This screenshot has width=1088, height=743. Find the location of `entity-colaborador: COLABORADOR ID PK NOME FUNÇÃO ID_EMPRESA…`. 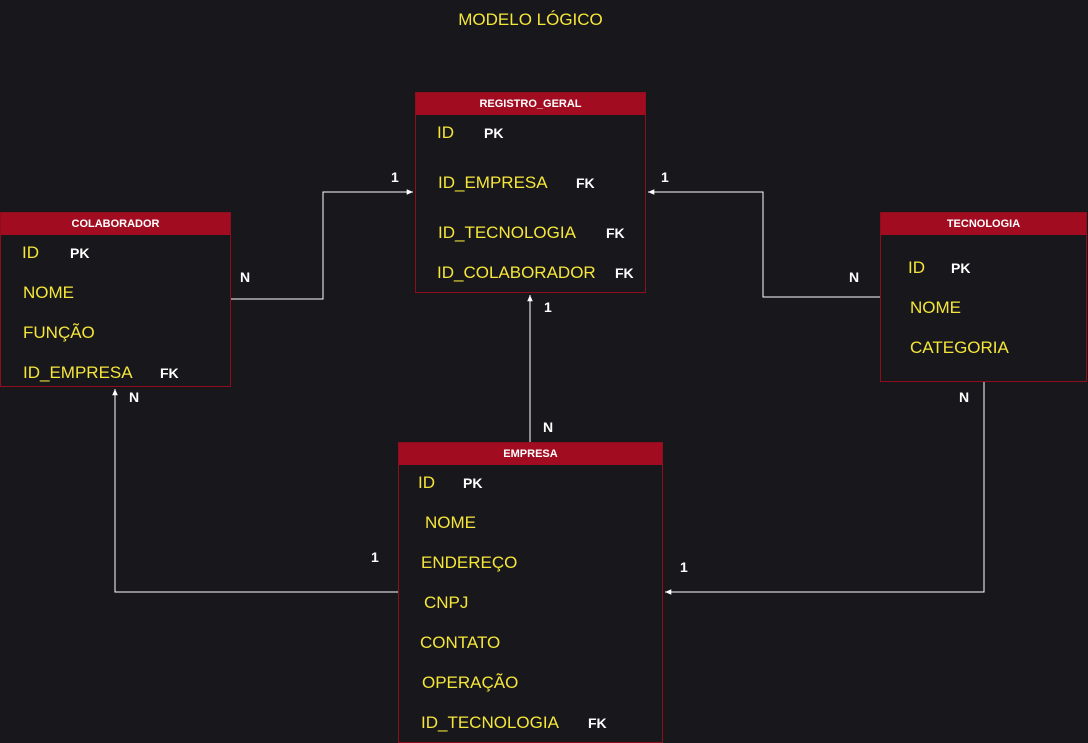

entity-colaborador: COLABORADOR ID PK NOME FUNÇÃO ID_EMPRESA… is located at coordinates (115, 299).